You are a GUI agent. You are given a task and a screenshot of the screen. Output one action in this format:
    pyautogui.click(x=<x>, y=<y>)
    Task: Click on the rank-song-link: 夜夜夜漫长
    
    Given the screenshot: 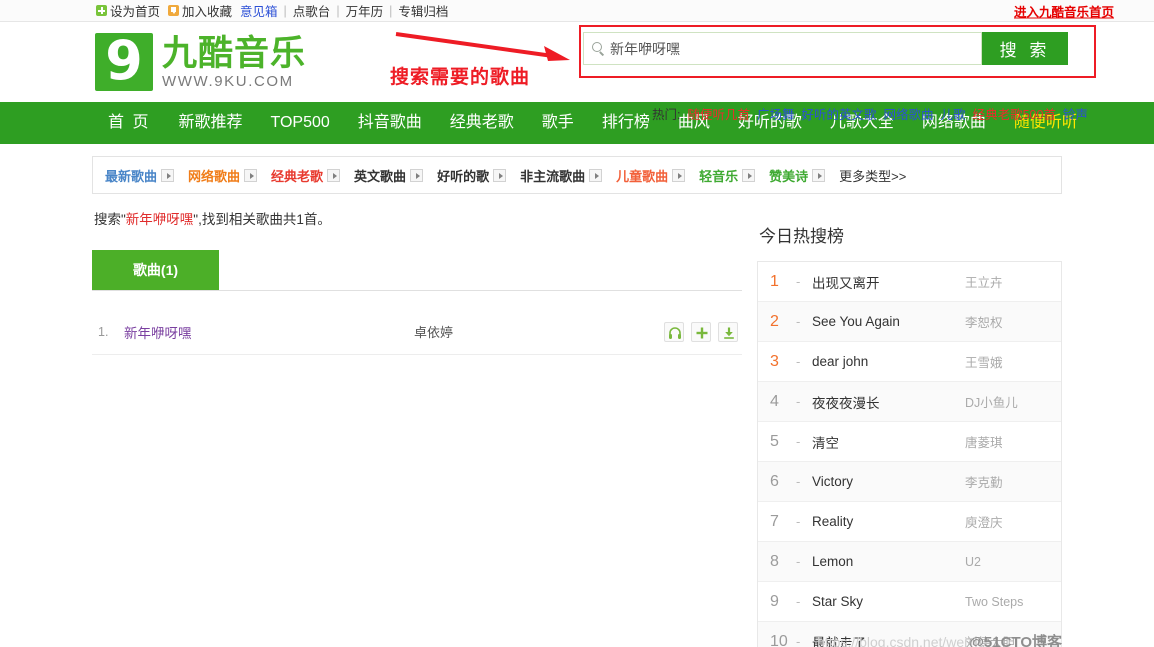 What is the action you would take?
    pyautogui.click(x=888, y=402)
    